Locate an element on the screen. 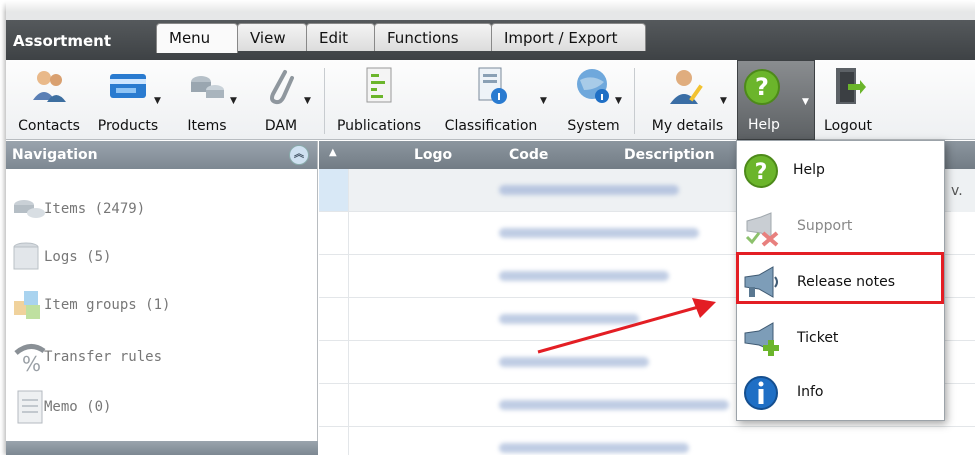 The width and height of the screenshot is (975, 455). nav-item-transfer-rules: % Transfer rules is located at coordinates (156, 357).